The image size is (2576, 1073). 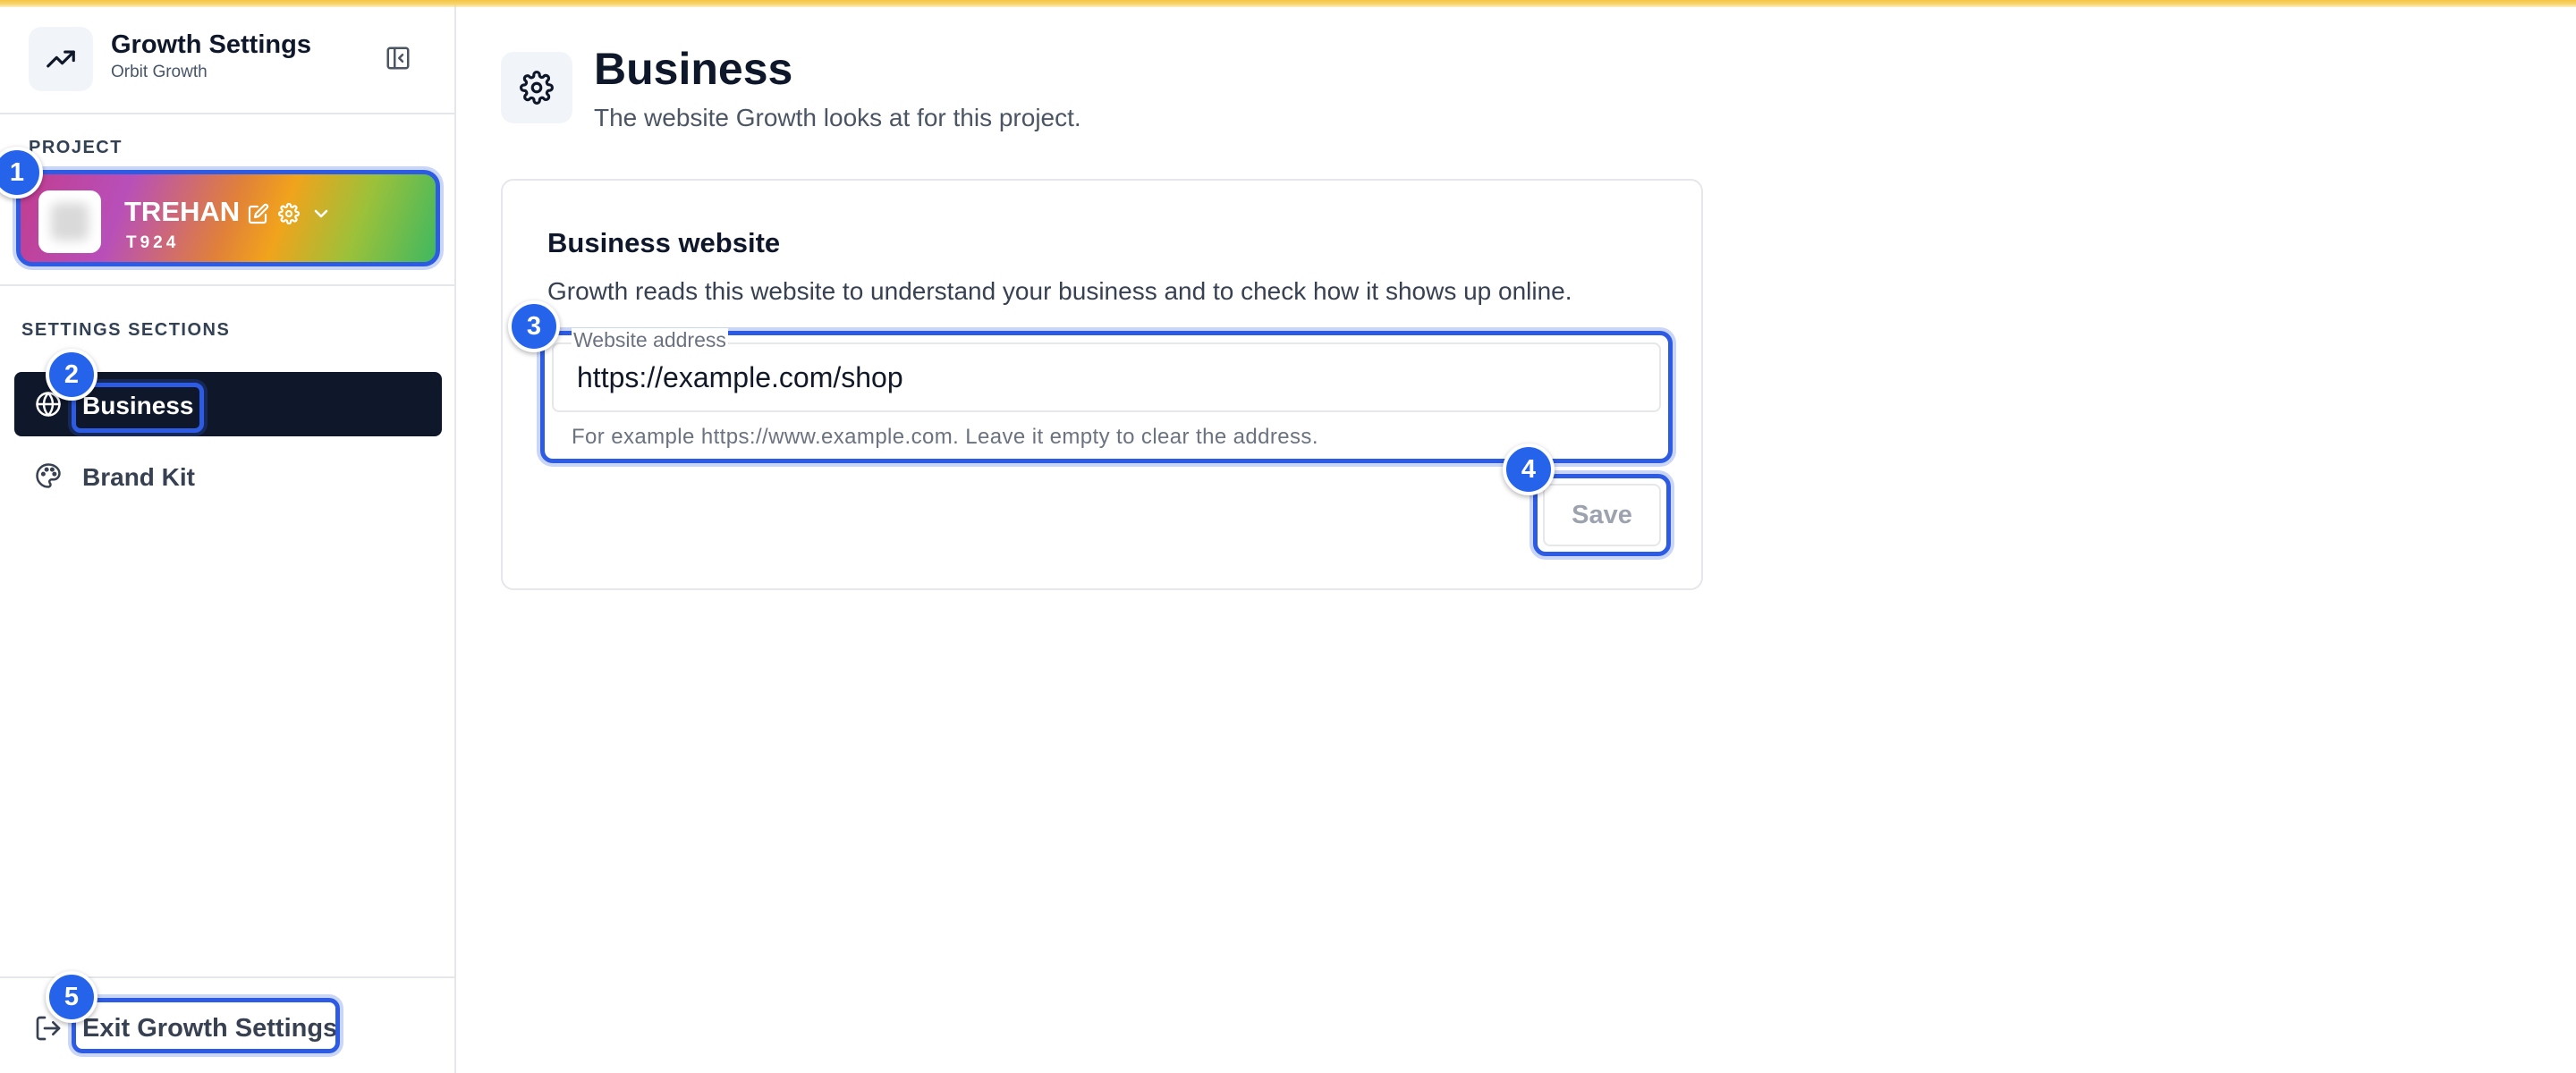 I want to click on project-code: T924, so click(x=153, y=242).